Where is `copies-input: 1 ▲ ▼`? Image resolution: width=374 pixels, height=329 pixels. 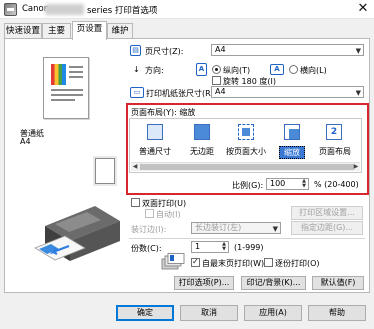 copies-input: 1 ▲ ▼ is located at coordinates (210, 247).